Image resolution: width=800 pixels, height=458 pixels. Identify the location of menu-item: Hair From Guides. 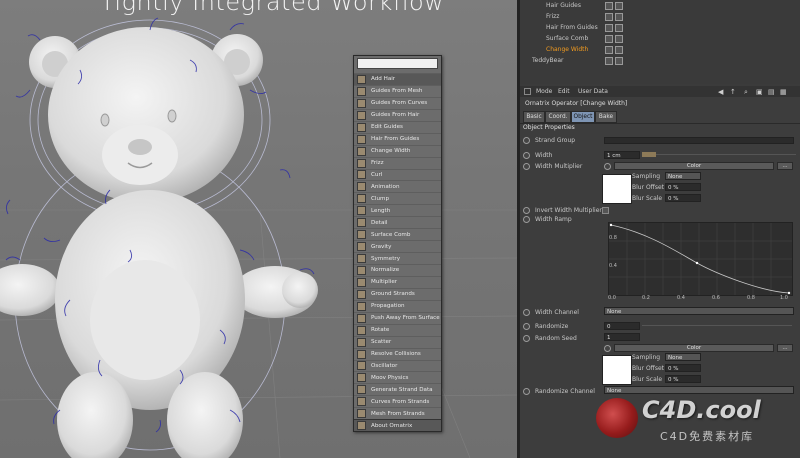
(397, 138).